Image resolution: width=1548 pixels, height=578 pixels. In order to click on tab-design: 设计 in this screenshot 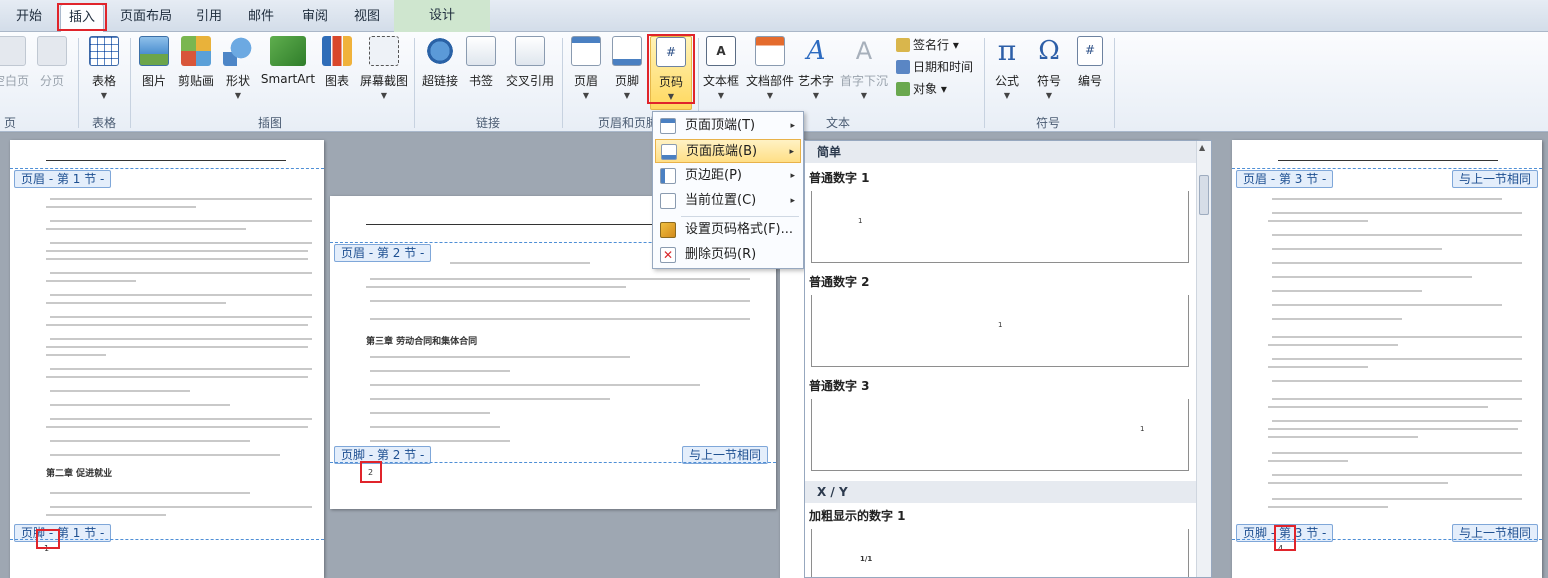, I will do `click(442, 16)`.